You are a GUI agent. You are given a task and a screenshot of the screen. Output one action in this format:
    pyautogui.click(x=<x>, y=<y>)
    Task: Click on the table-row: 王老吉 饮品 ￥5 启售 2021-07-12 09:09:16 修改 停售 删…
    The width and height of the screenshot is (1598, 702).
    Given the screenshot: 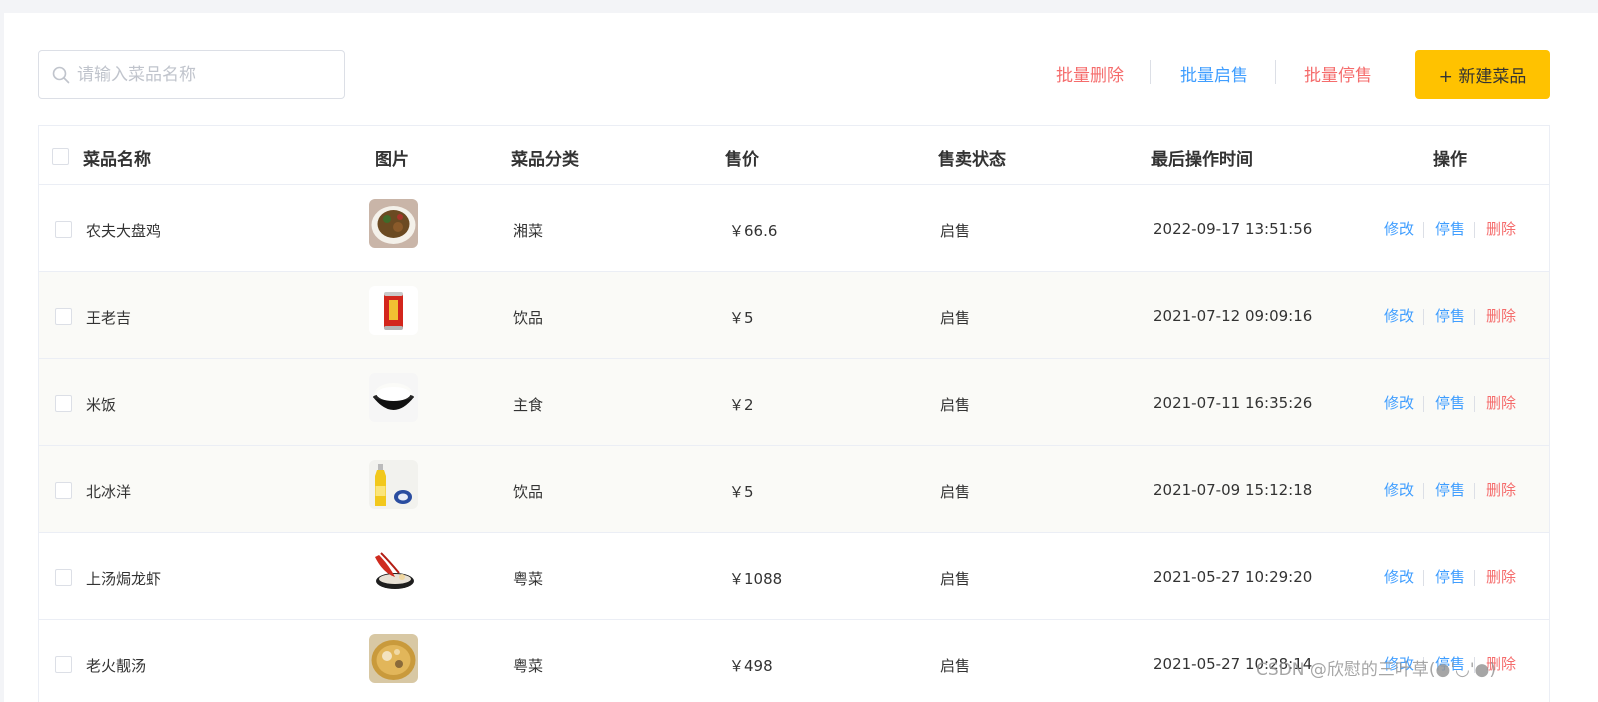 What is the action you would take?
    pyautogui.click(x=794, y=315)
    